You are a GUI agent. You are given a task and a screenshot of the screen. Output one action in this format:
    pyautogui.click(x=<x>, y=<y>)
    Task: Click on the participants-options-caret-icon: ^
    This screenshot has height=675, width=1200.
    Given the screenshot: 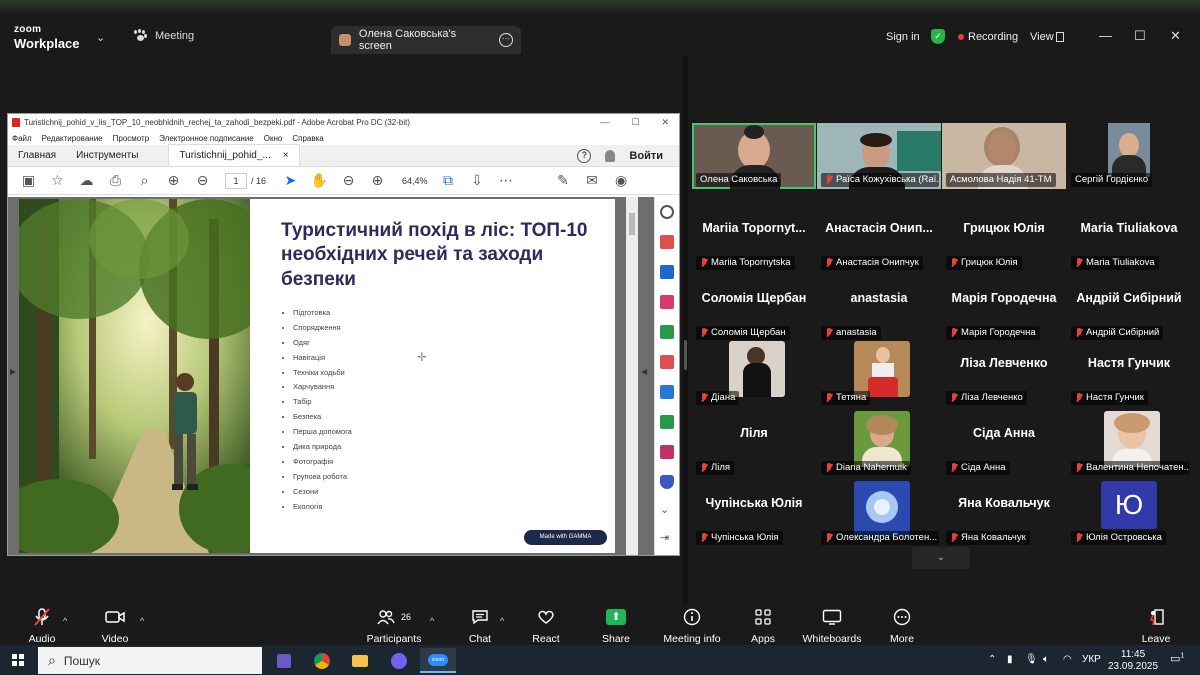 What is the action you would take?
    pyautogui.click(x=432, y=621)
    